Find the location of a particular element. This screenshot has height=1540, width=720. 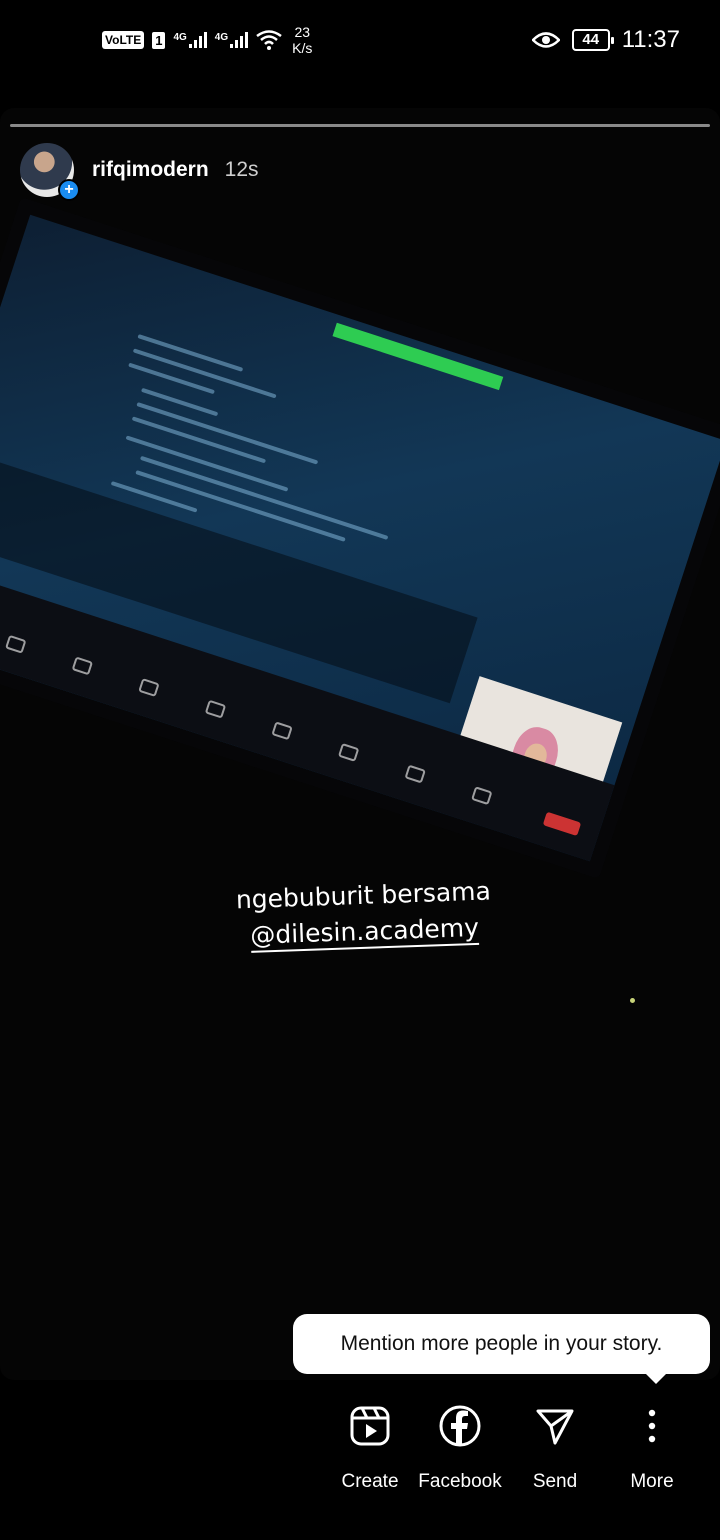

create-button: Create is located at coordinates (370, 1449).